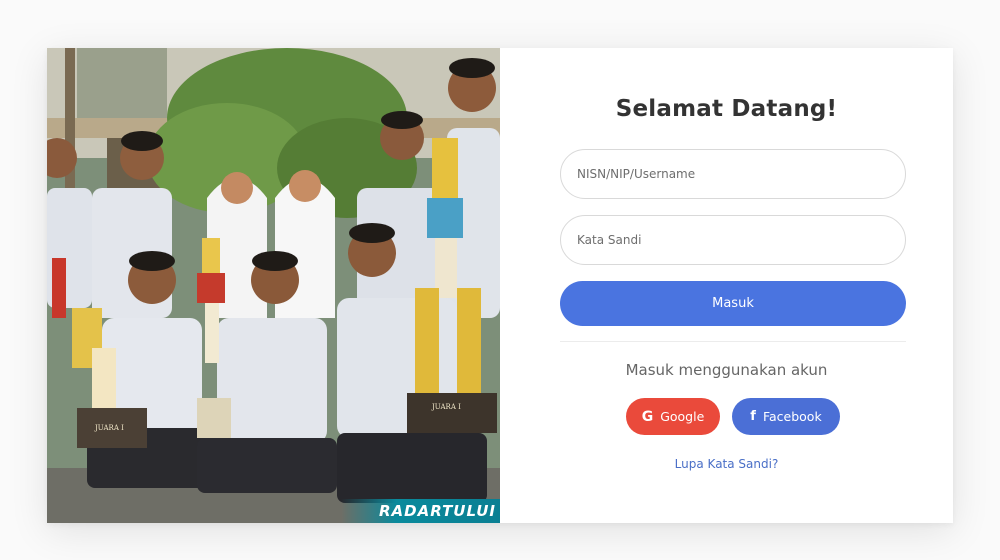 This screenshot has height=560, width=1000. I want to click on trophy-plaque-left: JUARA I, so click(109, 428).